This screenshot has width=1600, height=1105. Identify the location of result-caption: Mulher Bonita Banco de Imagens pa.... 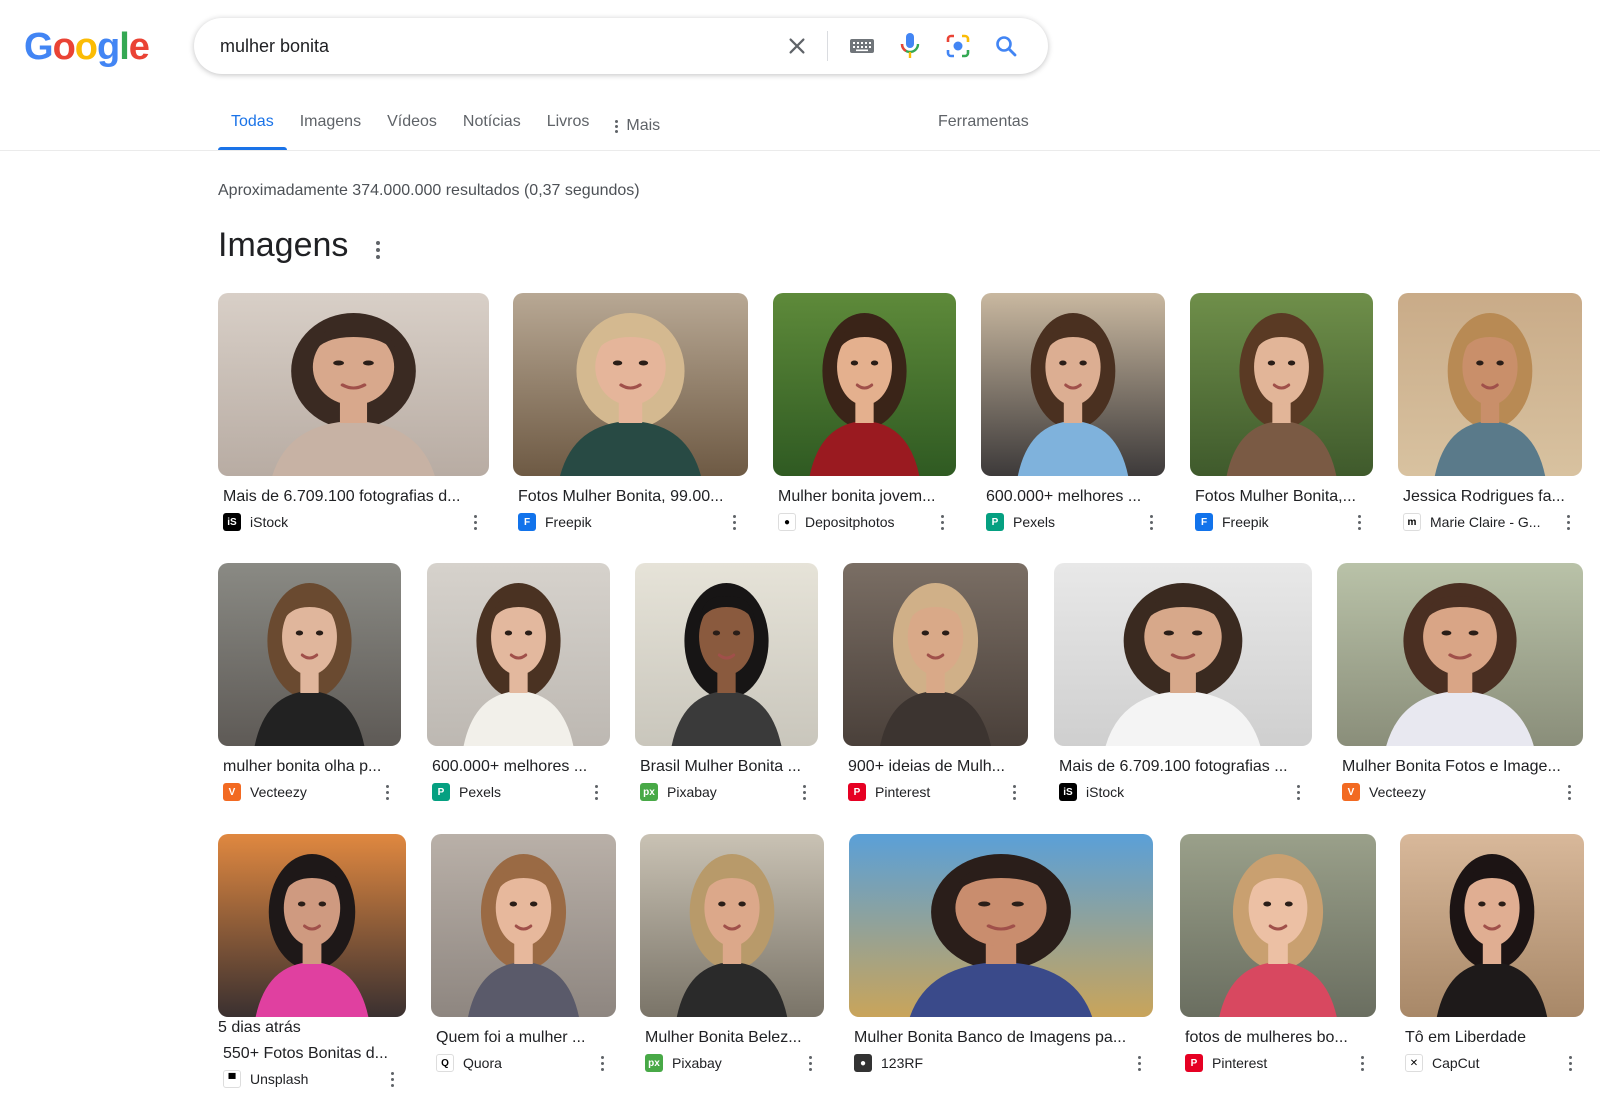
(1003, 1038).